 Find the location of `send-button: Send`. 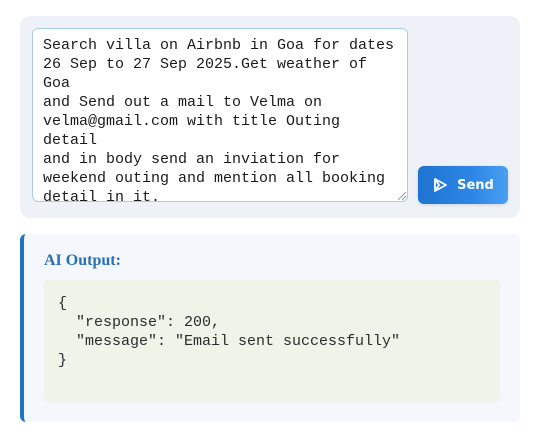

send-button: Send is located at coordinates (463, 185).